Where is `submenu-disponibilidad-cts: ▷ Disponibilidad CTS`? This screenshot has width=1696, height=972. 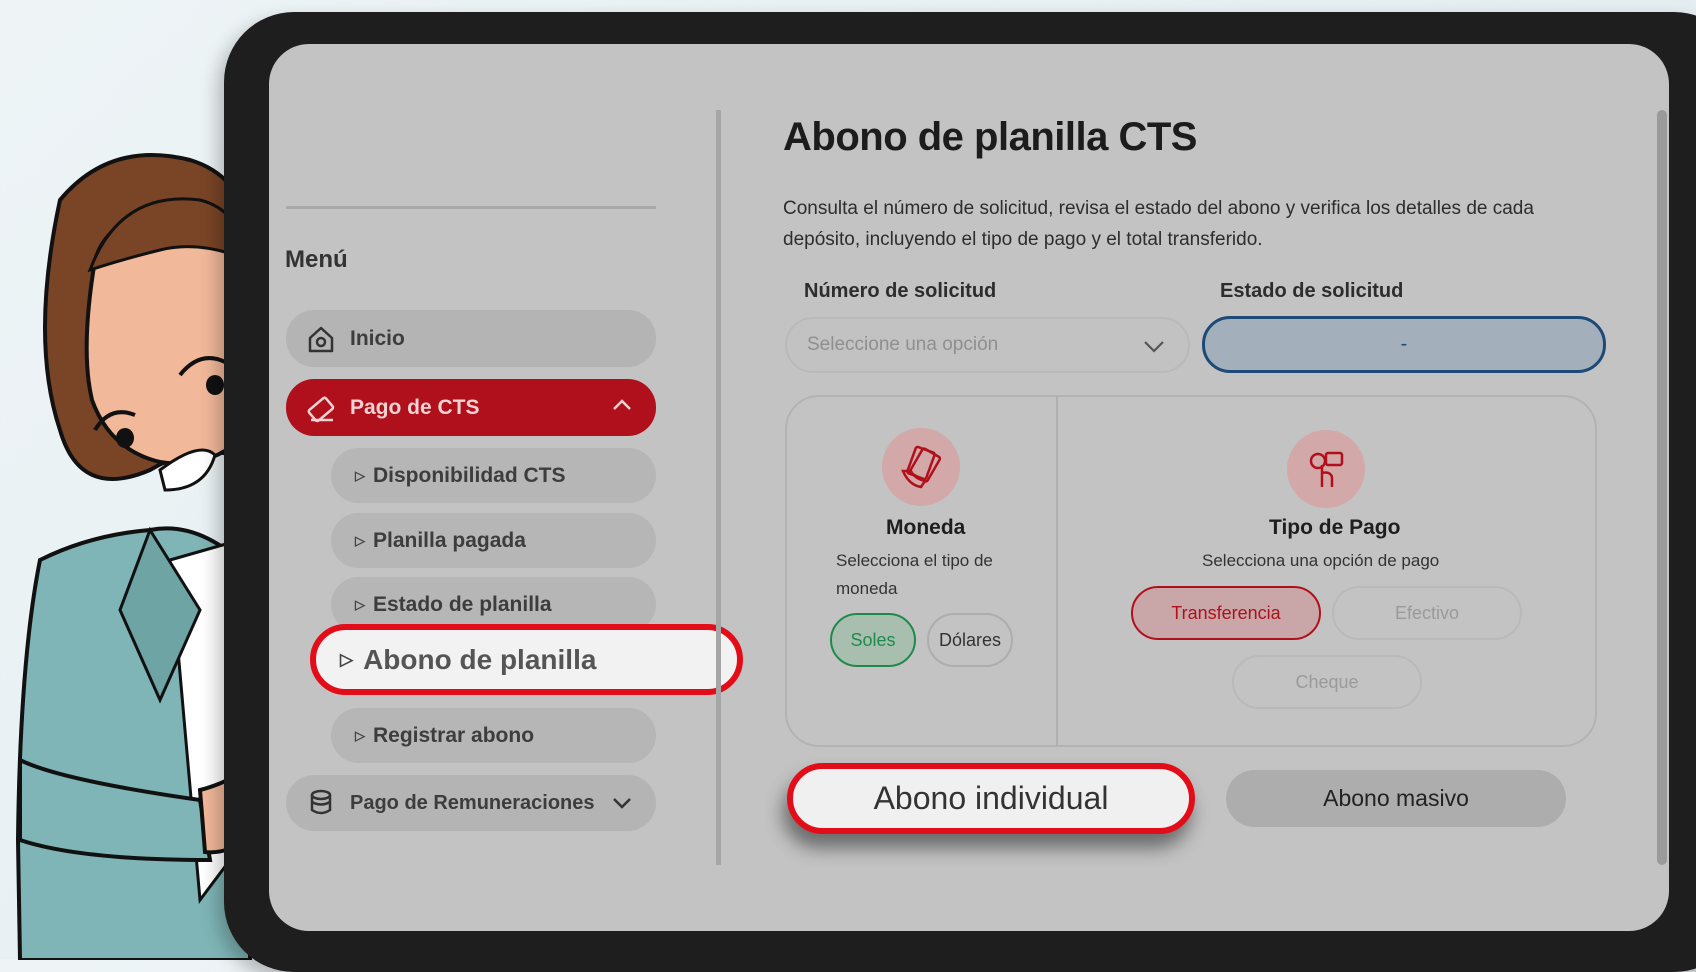
submenu-disponibilidad-cts: ▷ Disponibilidad CTS is located at coordinates (493, 475).